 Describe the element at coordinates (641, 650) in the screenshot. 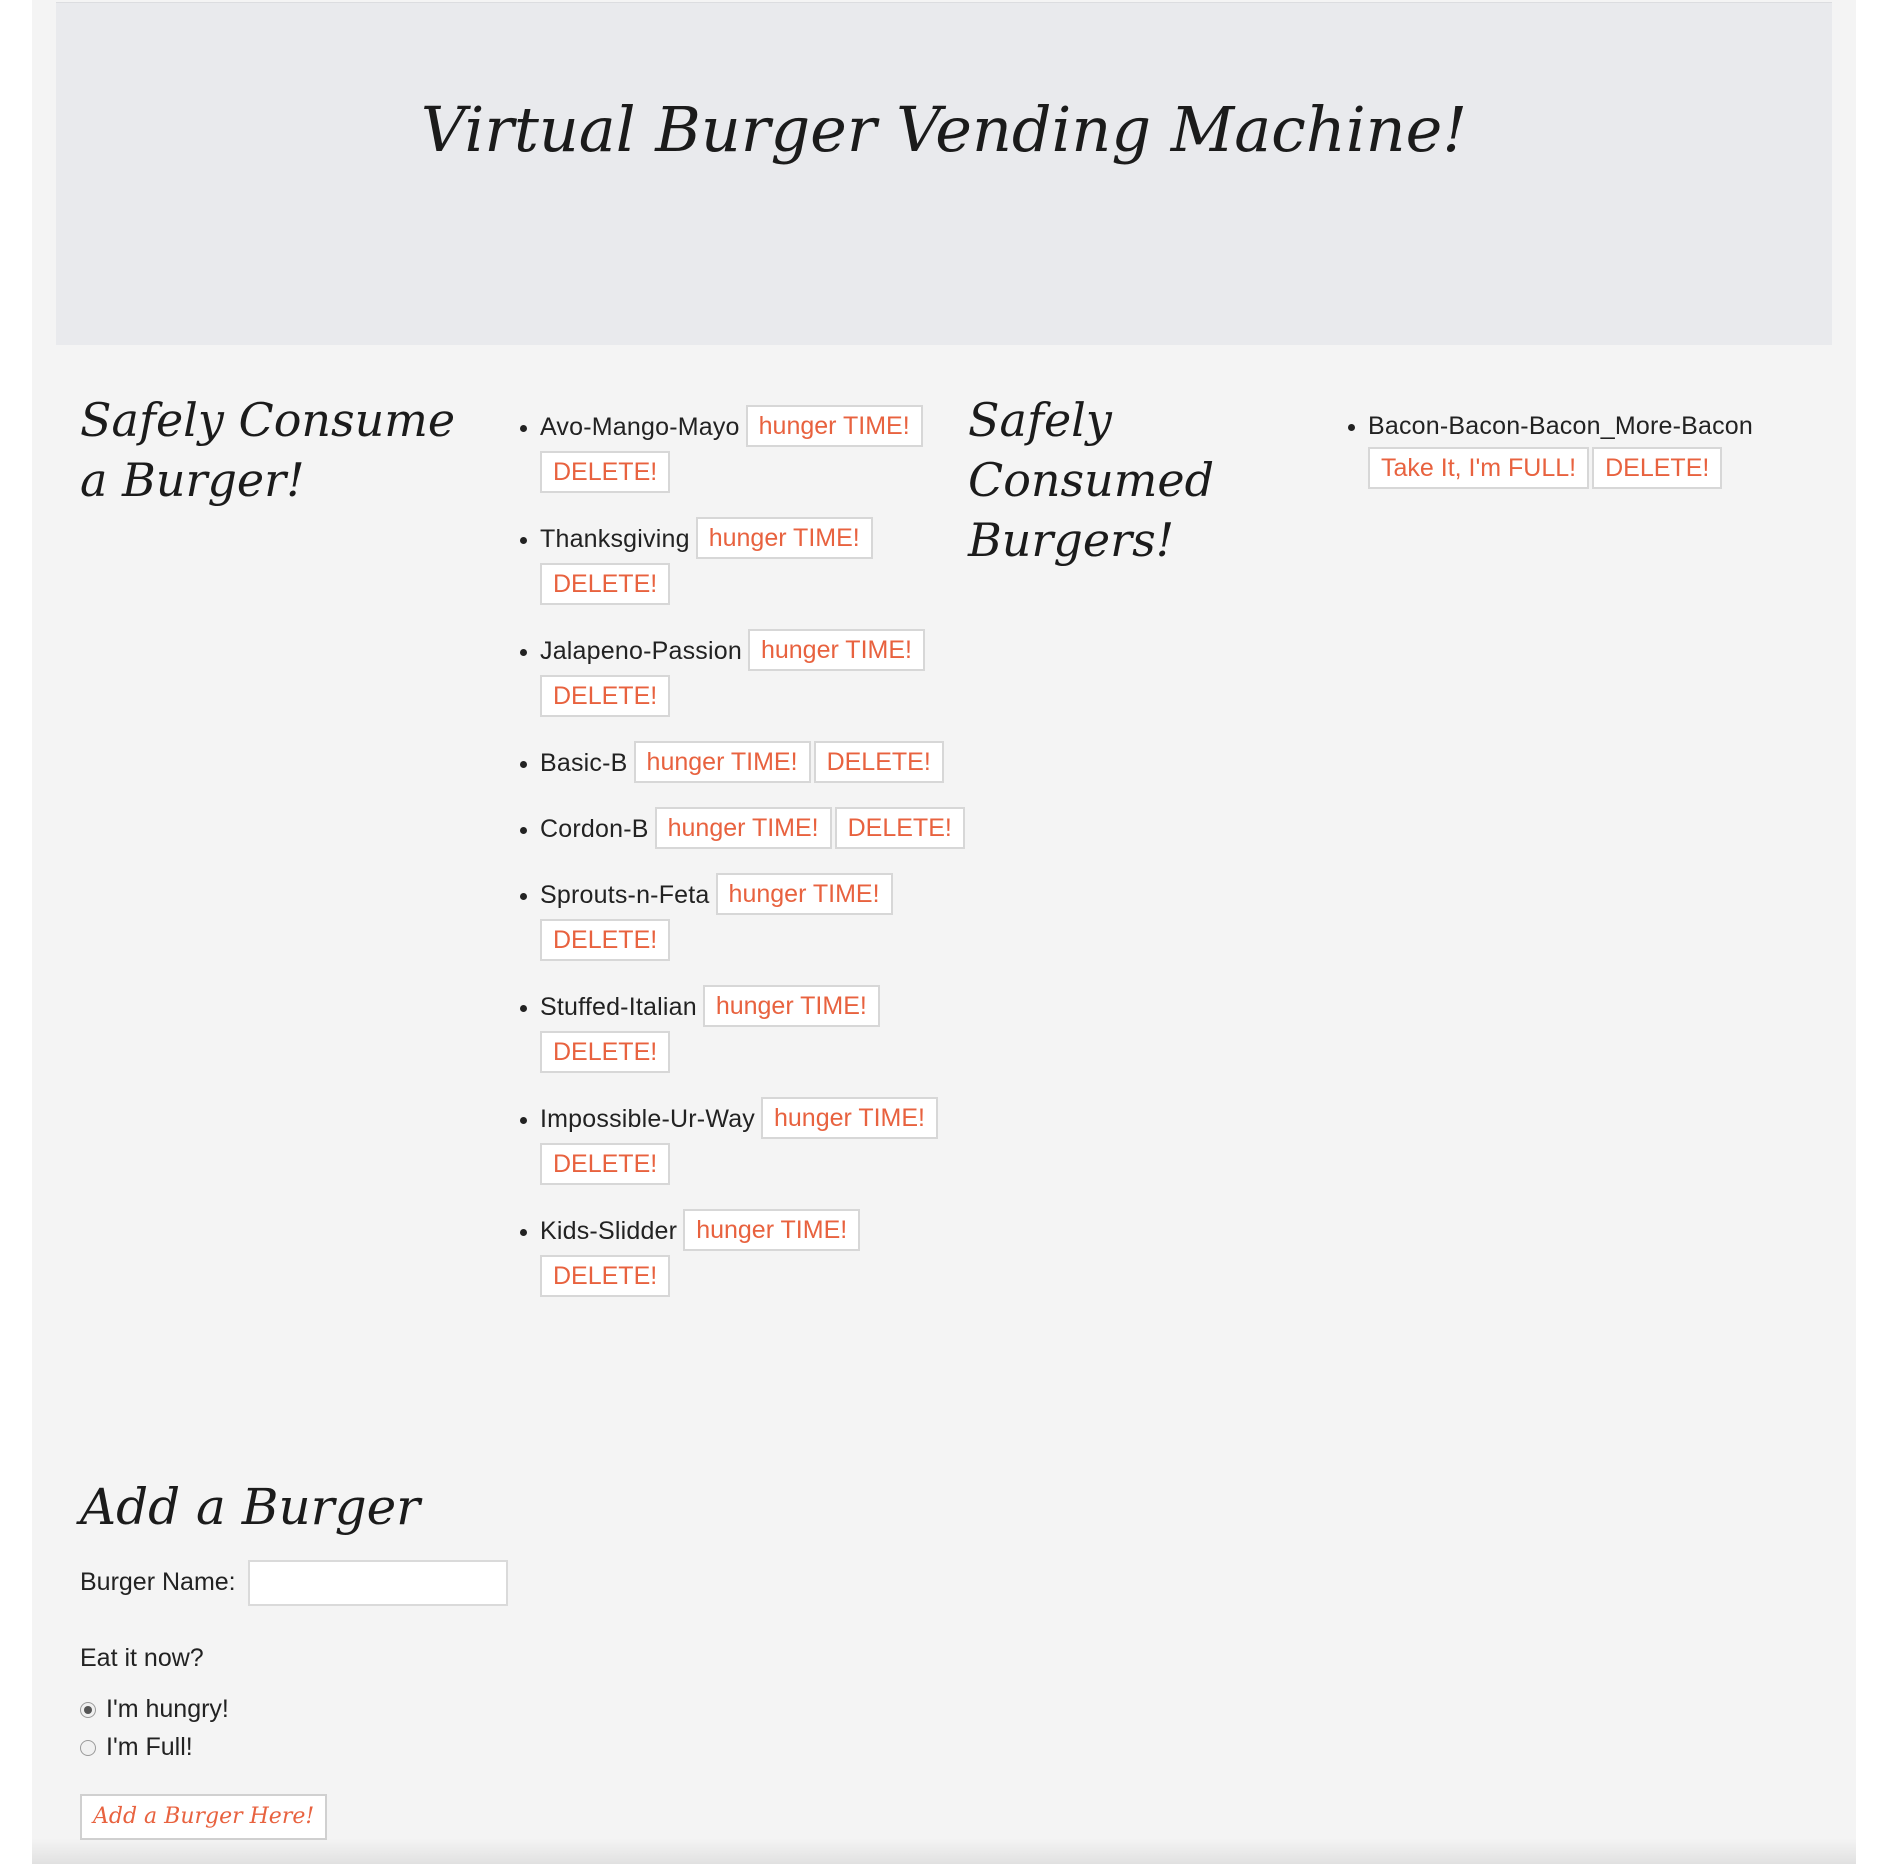

I see `burger-name: Jalapeno-Passion` at that location.